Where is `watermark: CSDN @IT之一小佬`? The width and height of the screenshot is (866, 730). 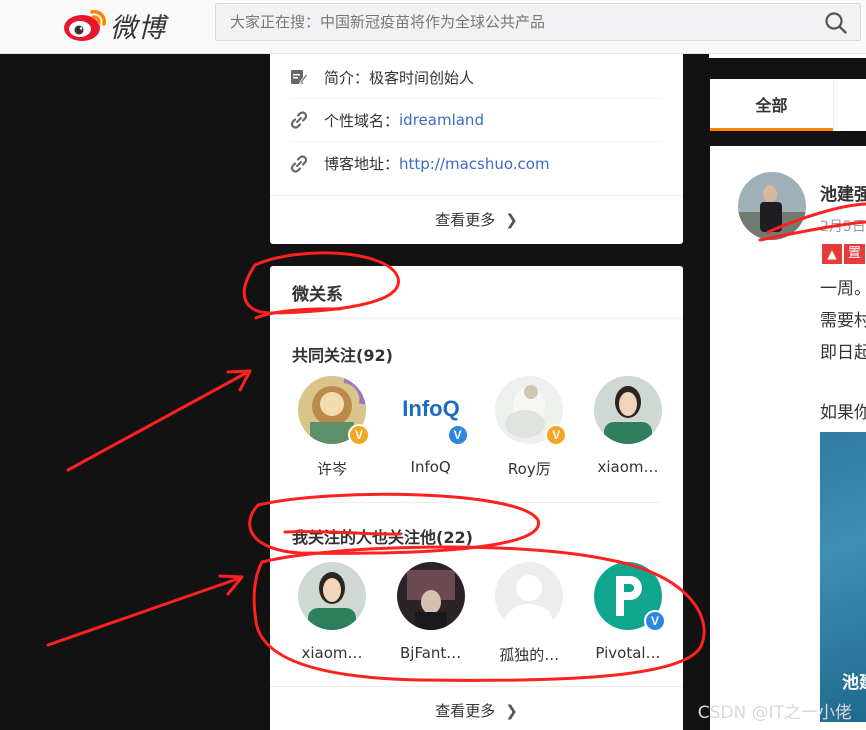 watermark: CSDN @IT之一小佬 is located at coordinates (774, 713).